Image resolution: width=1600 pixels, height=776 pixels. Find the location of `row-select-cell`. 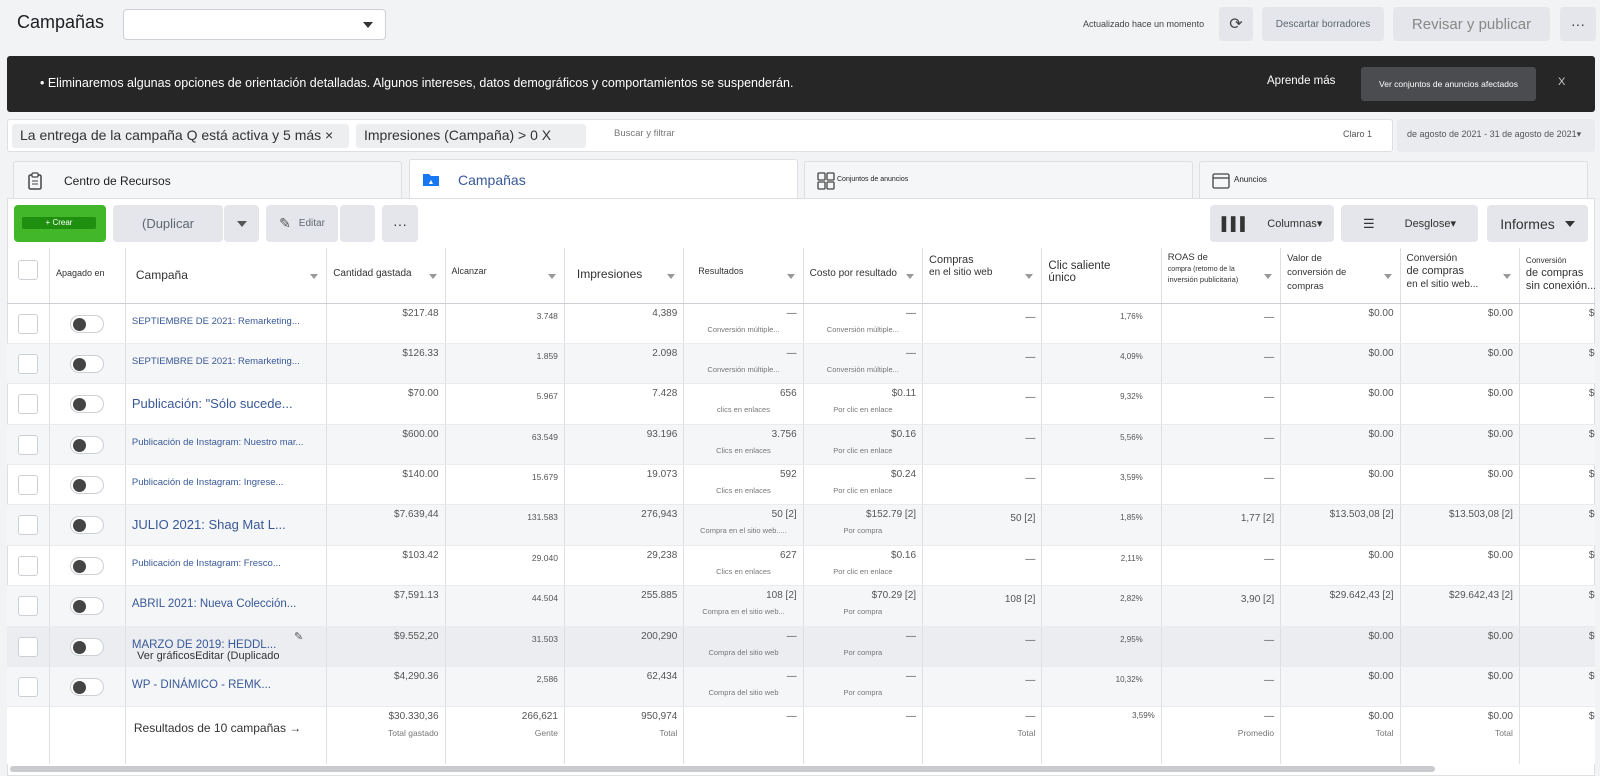

row-select-cell is located at coordinates (28, 323).